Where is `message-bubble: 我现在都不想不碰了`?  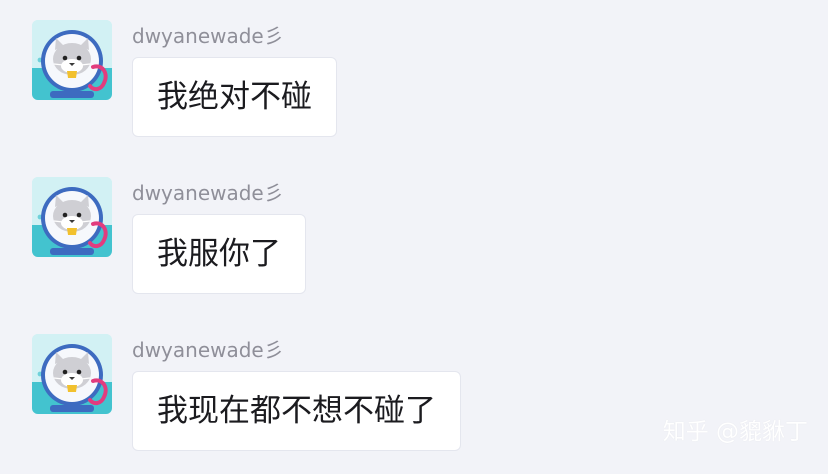 message-bubble: 我现在都不想不碰了 is located at coordinates (296, 411).